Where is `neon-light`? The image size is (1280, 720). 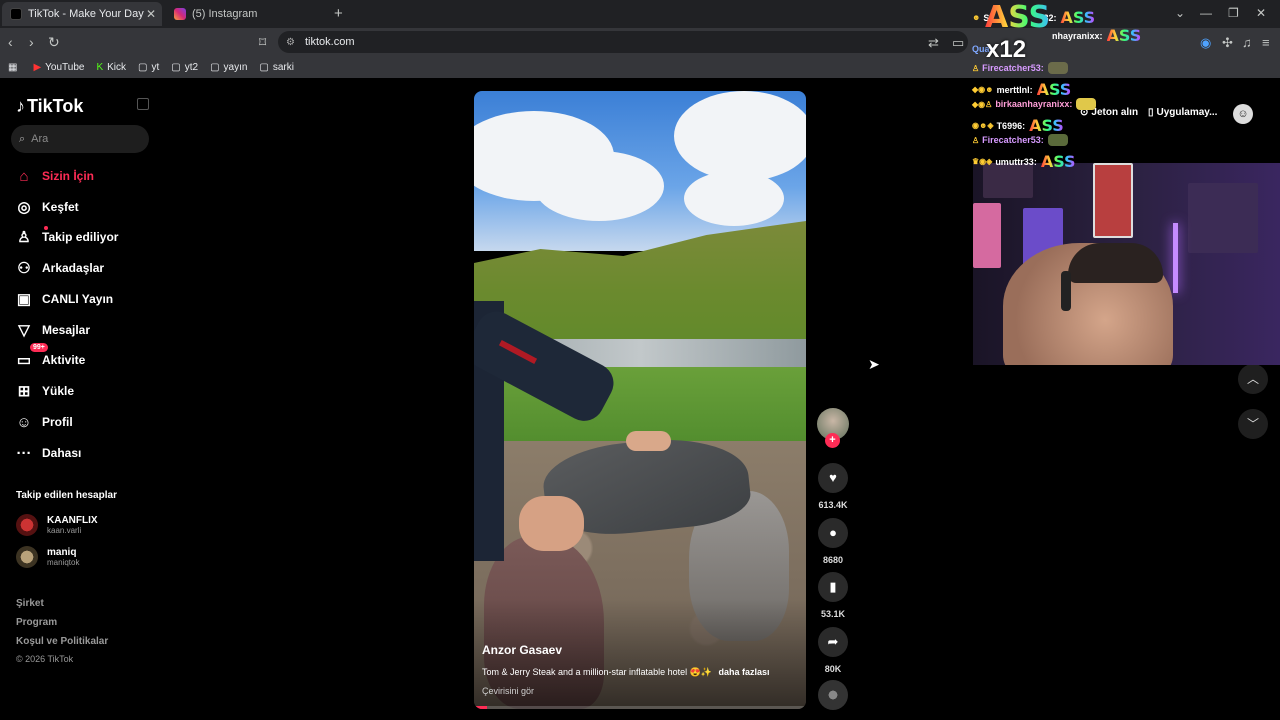 neon-light is located at coordinates (1175, 258).